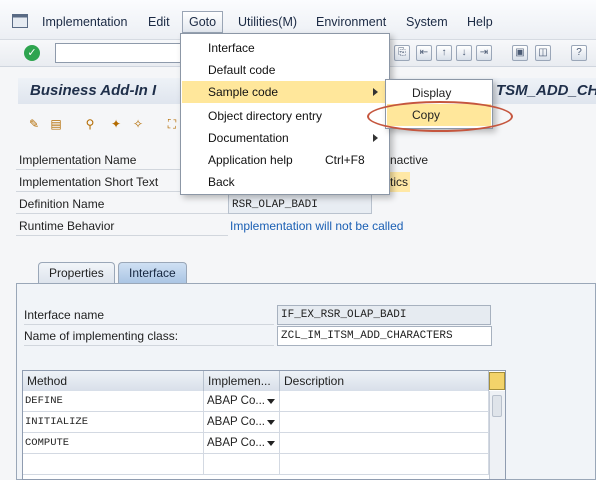 The image size is (596, 480). What do you see at coordinates (546, 90) in the screenshot?
I see `page-title-right: TSM_ADD_CH` at bounding box center [546, 90].